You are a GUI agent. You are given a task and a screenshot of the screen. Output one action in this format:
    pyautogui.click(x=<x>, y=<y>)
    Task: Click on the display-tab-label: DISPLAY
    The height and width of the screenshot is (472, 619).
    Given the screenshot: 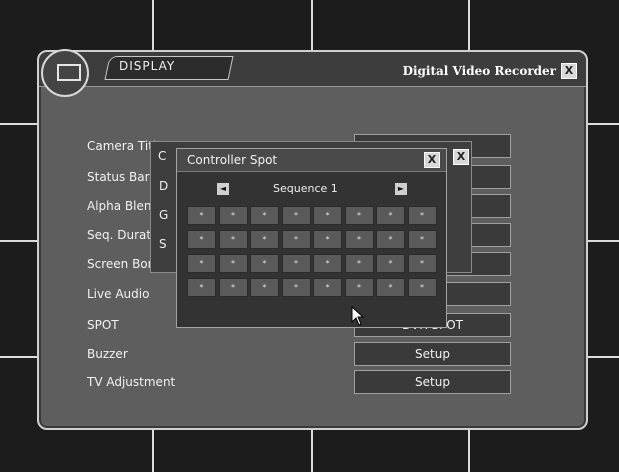 What is the action you would take?
    pyautogui.click(x=147, y=66)
    